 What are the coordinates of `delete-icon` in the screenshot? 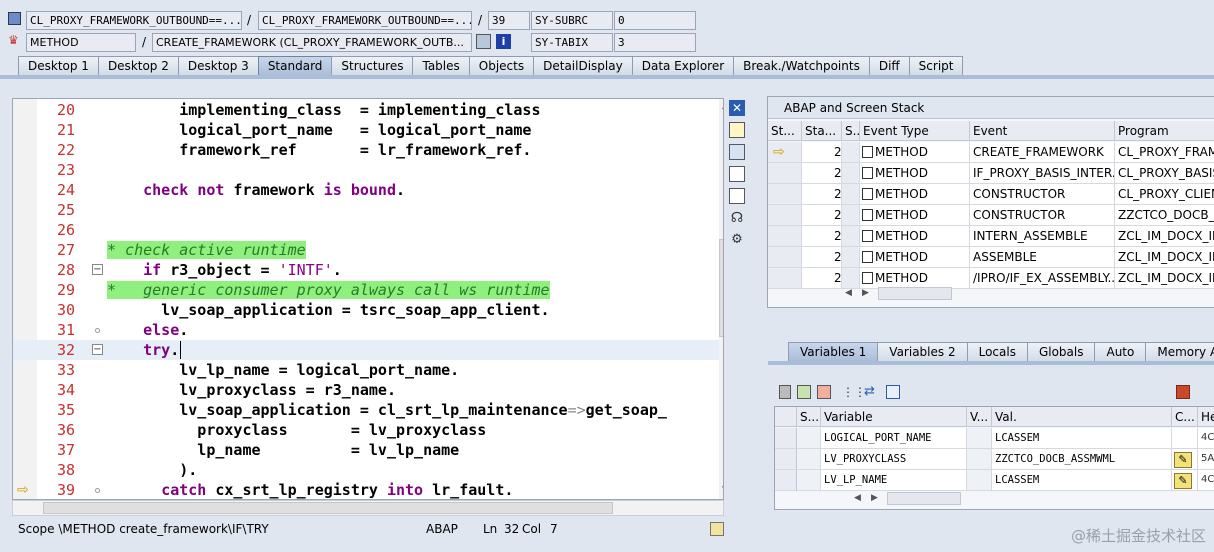 It's located at (785, 392).